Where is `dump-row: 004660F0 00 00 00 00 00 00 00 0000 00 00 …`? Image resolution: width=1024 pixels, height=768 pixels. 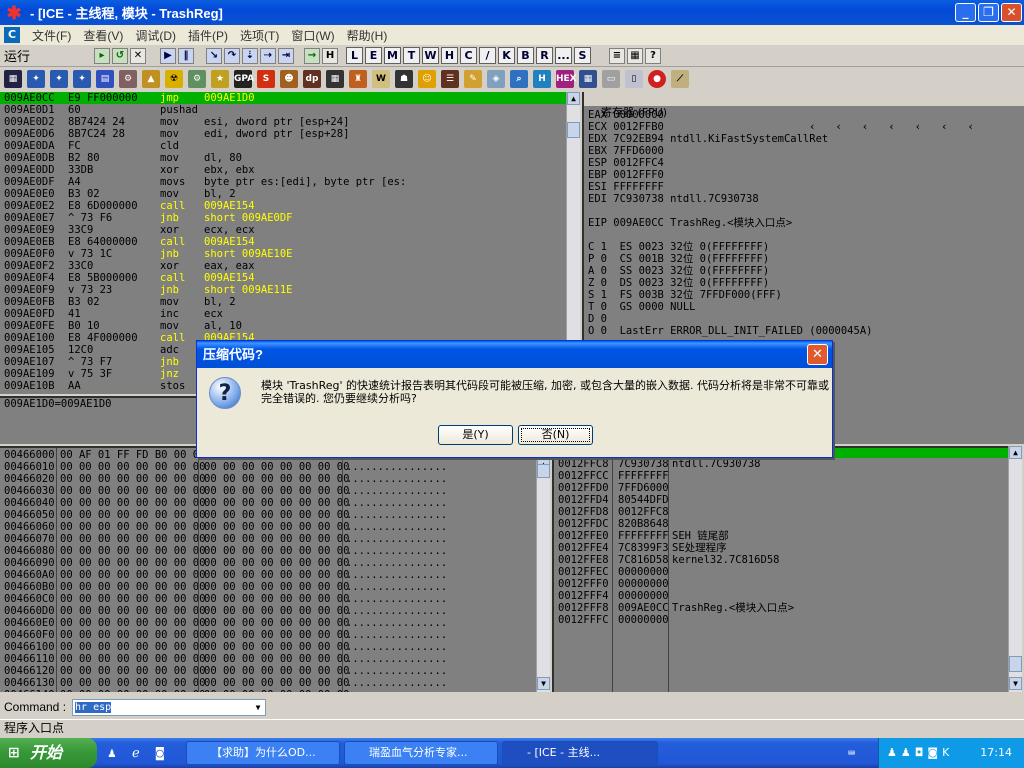 dump-row: 004660F0 00 00 00 00 00 00 00 0000 00 00 … is located at coordinates (268, 635).